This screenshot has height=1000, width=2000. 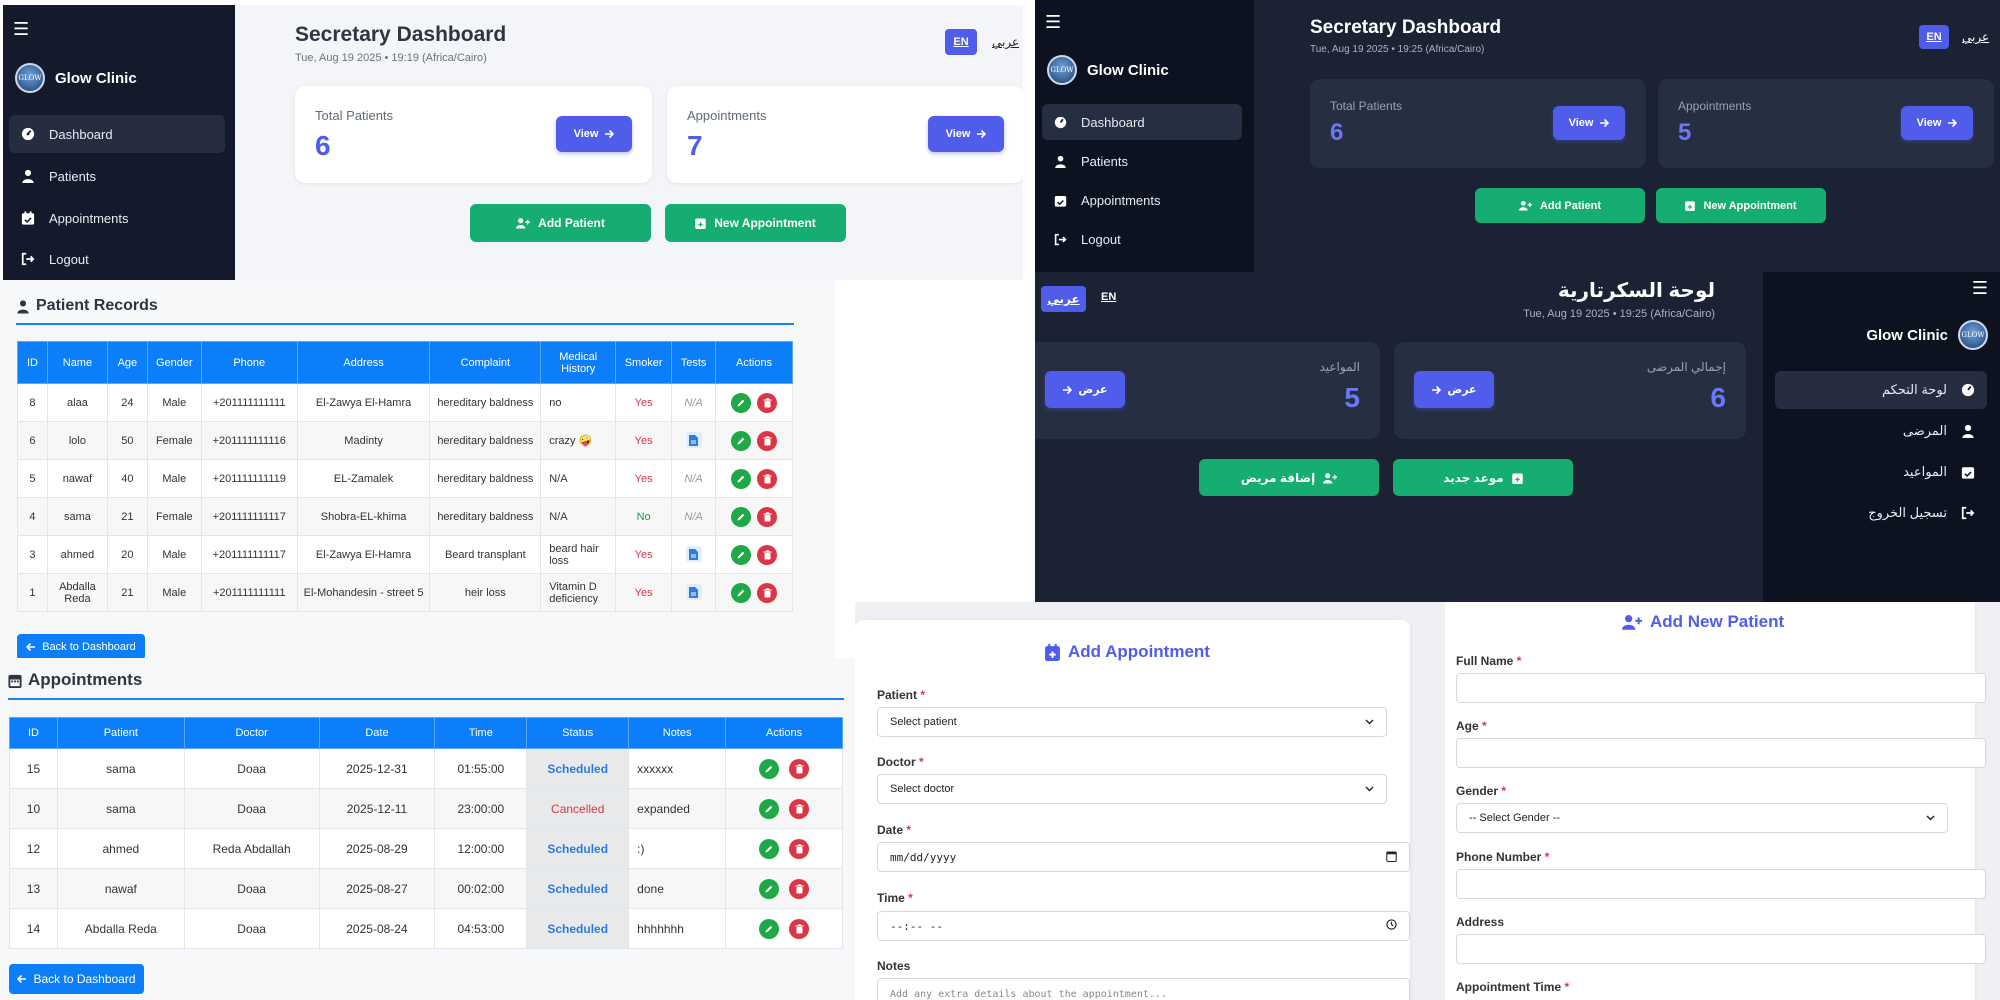 What do you see at coordinates (174, 362) in the screenshot?
I see `column-header: Gender` at bounding box center [174, 362].